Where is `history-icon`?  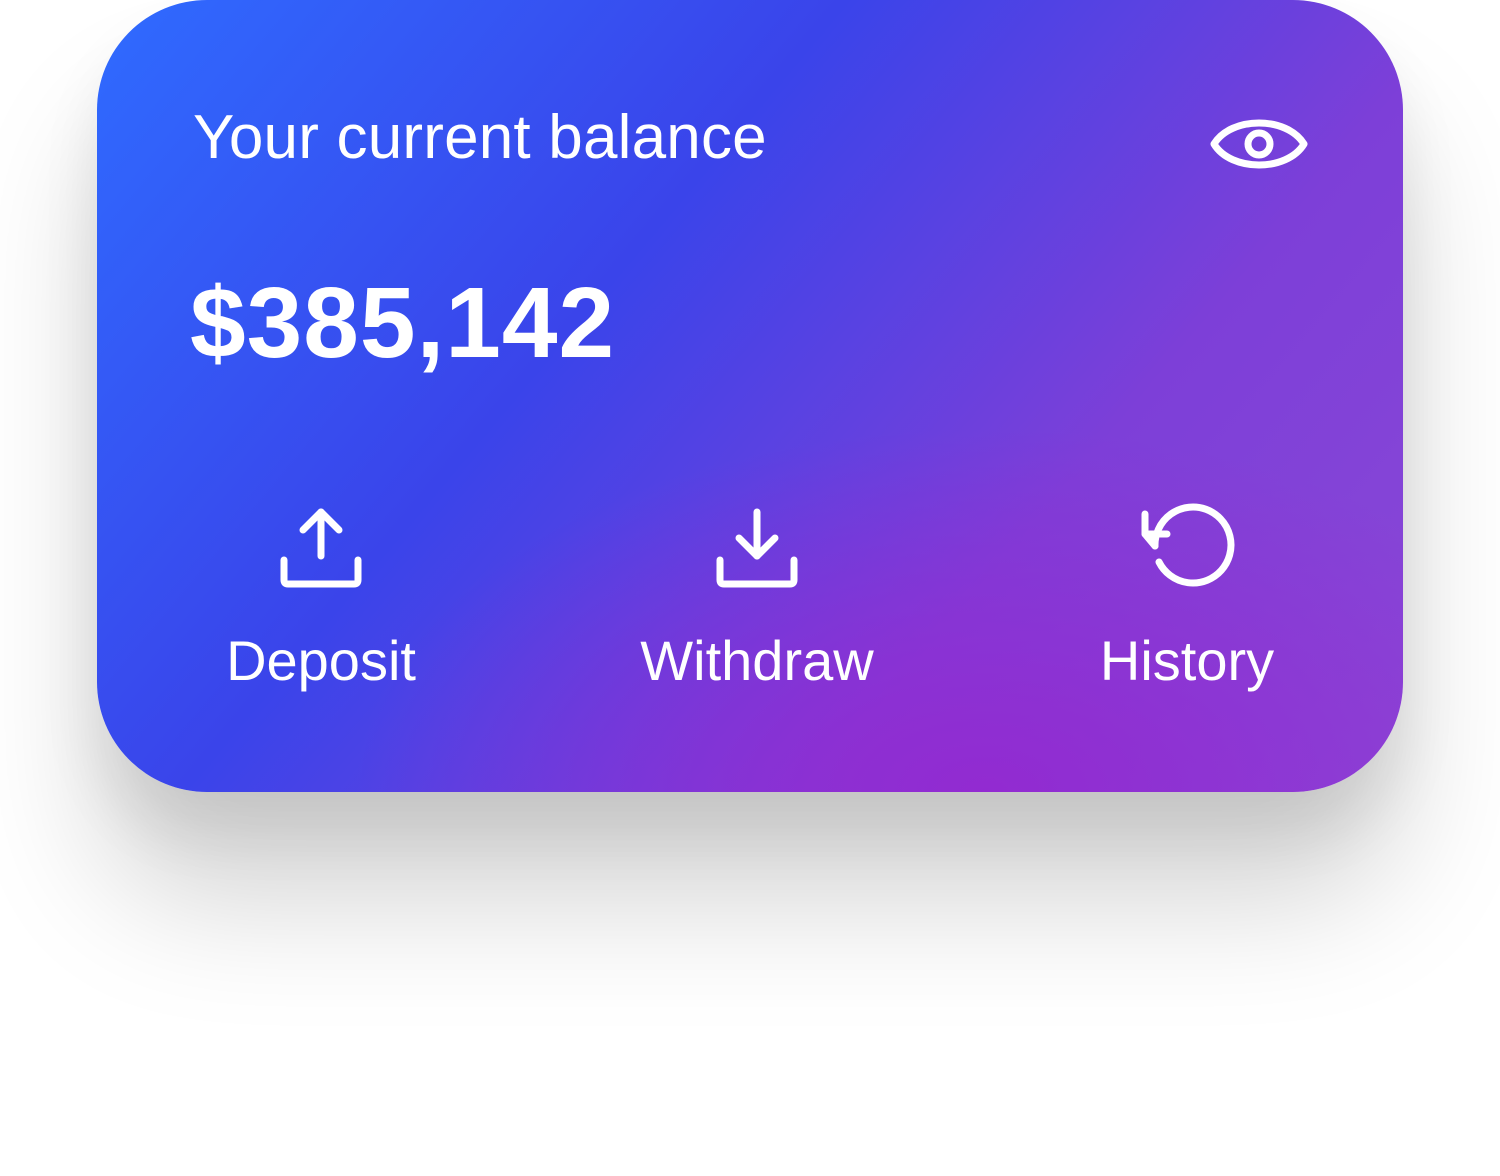
history-icon is located at coordinates (1187, 548).